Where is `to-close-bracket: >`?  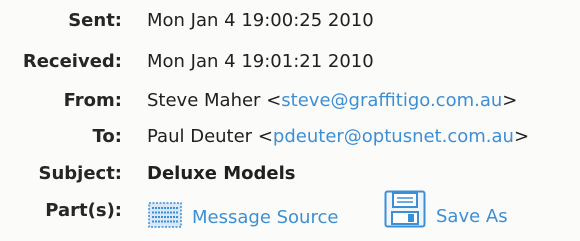 to-close-bracket: > is located at coordinates (521, 136).